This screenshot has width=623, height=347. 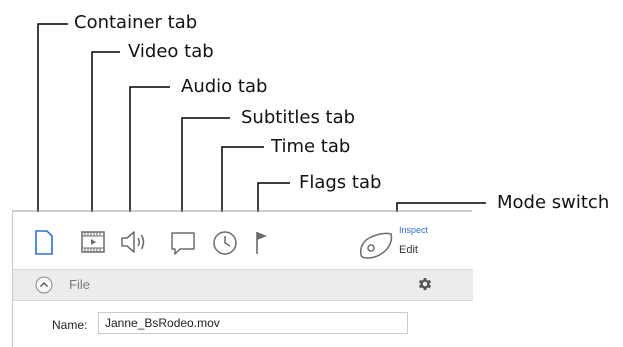 I want to click on callout-flags-tab: Flags tab, so click(x=340, y=182).